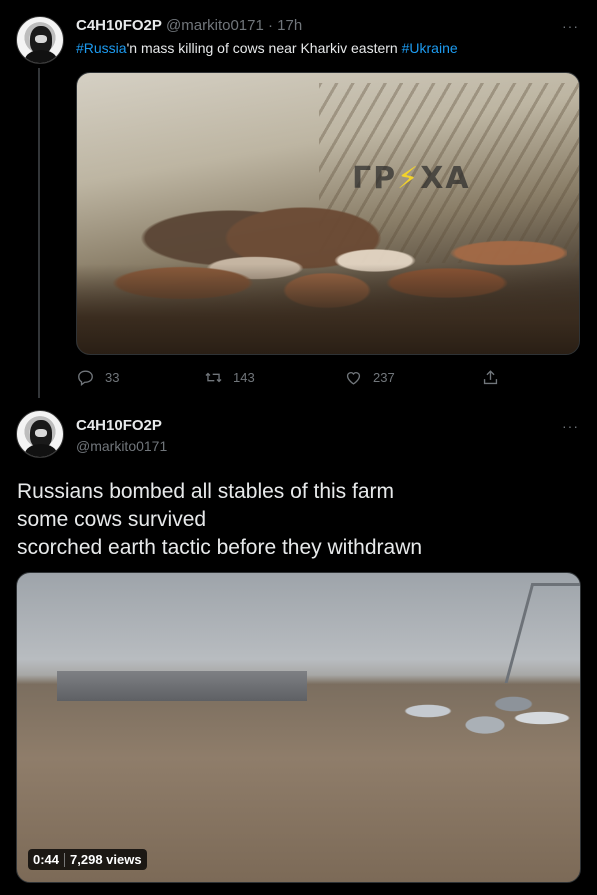  What do you see at coordinates (85, 378) in the screenshot?
I see `reply-icon` at bounding box center [85, 378].